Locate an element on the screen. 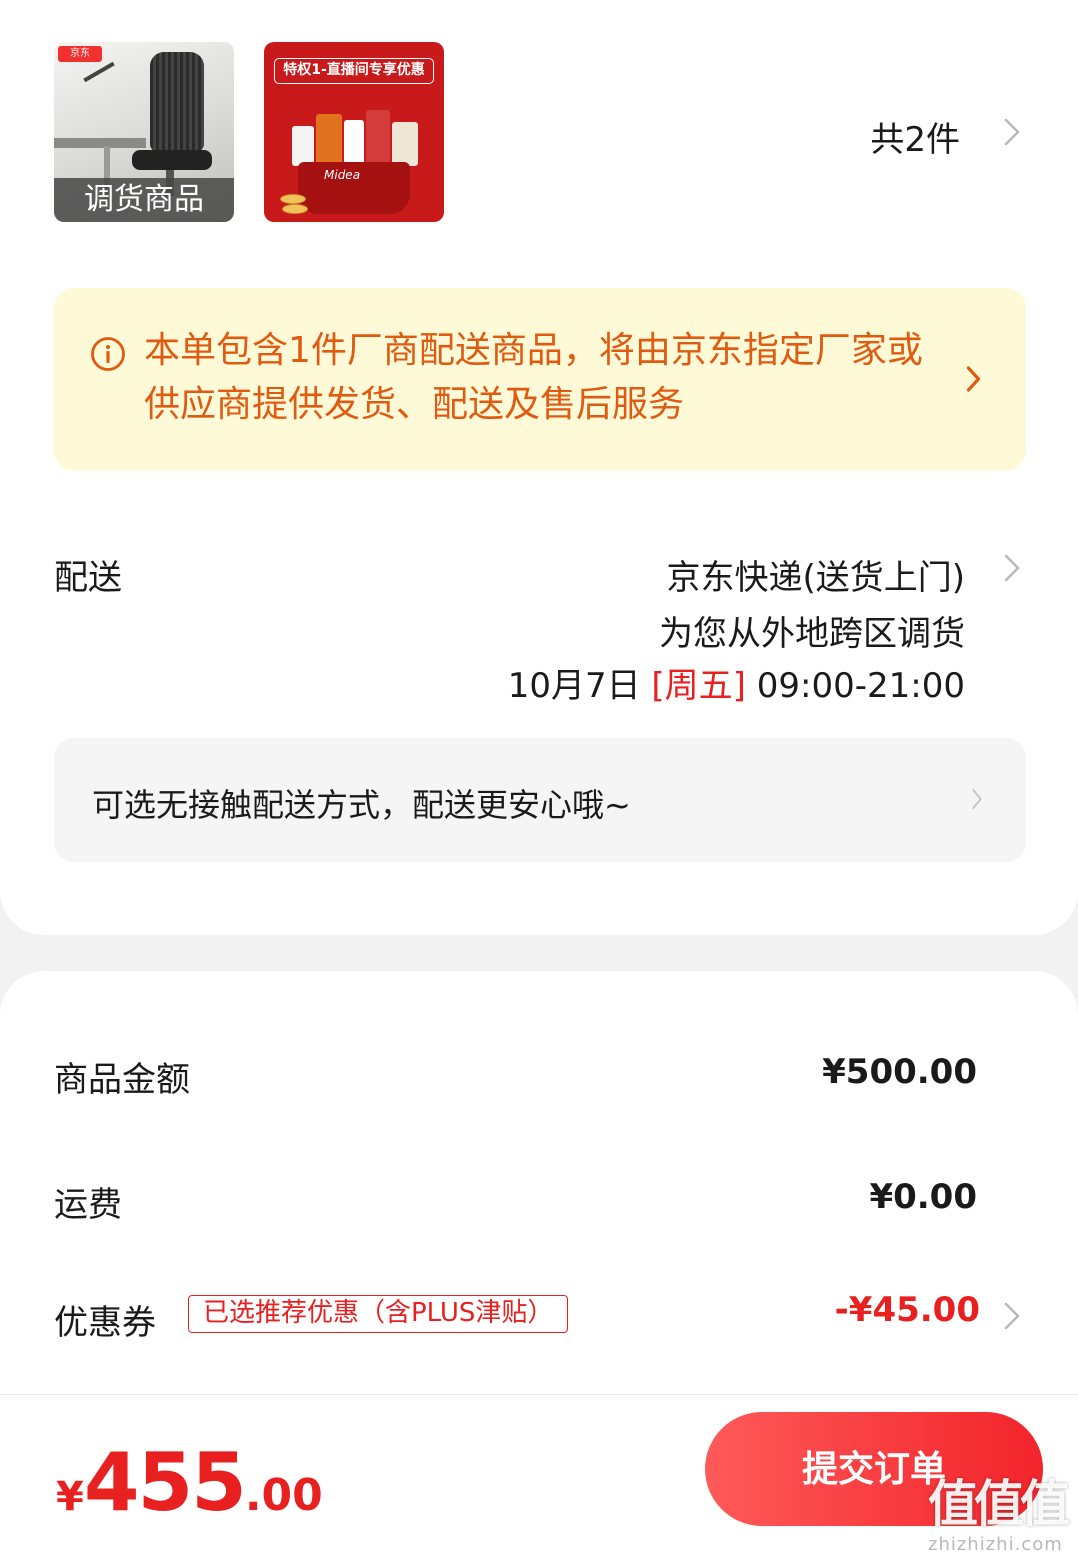 The height and width of the screenshot is (1566, 1078). vendor-delivery-notice: 本单包含1件厂商配送商品，将由京东指定厂家或供应商提供发货、配送及售后服务 is located at coordinates (540, 379).